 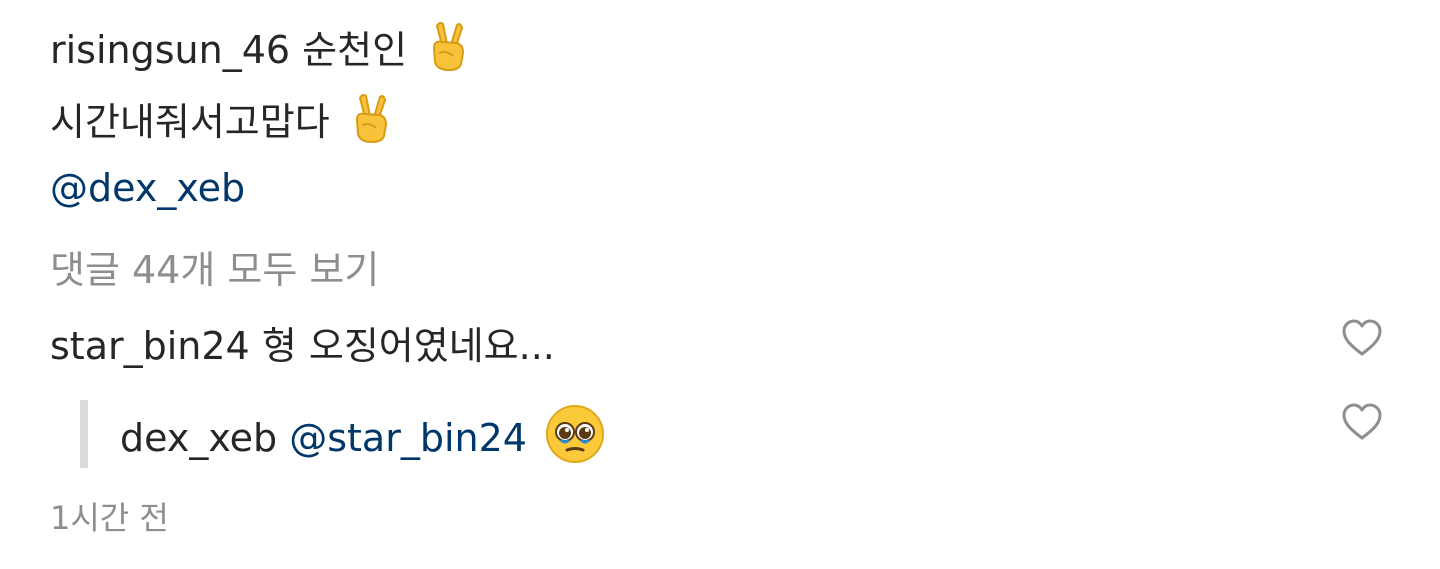 I want to click on post-caption-line-1: risingsun_46 순천인, so click(x=260, y=52).